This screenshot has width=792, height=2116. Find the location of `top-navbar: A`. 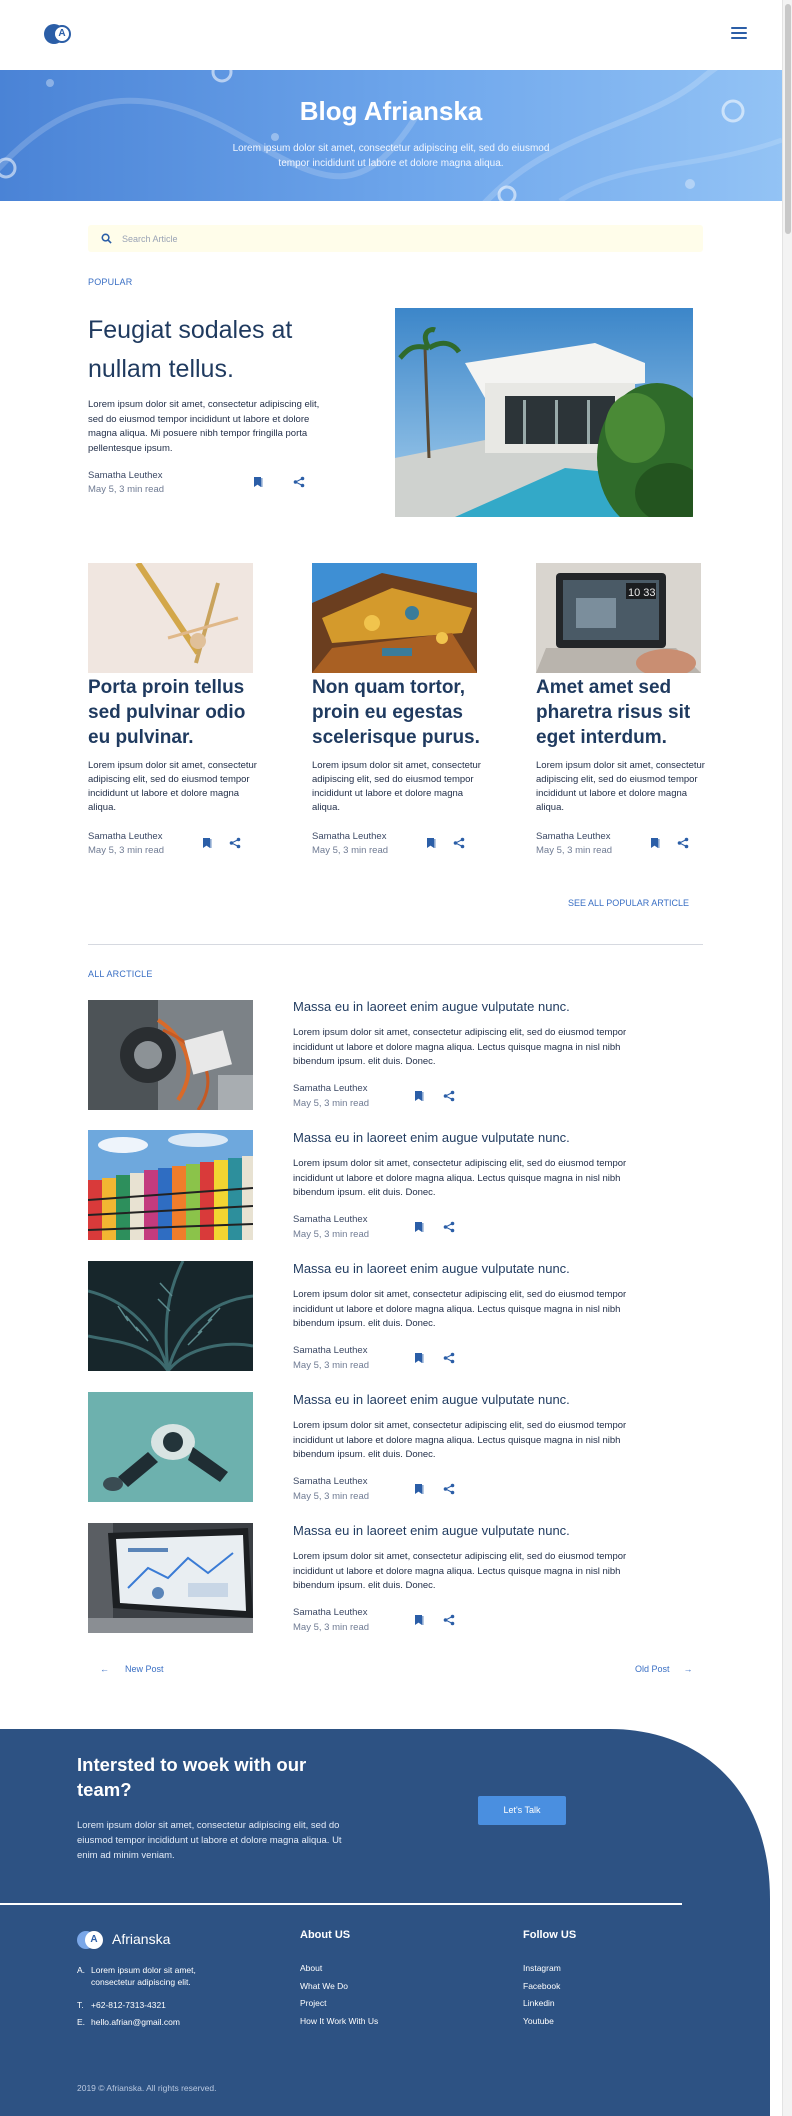

top-navbar: A is located at coordinates (391, 35).